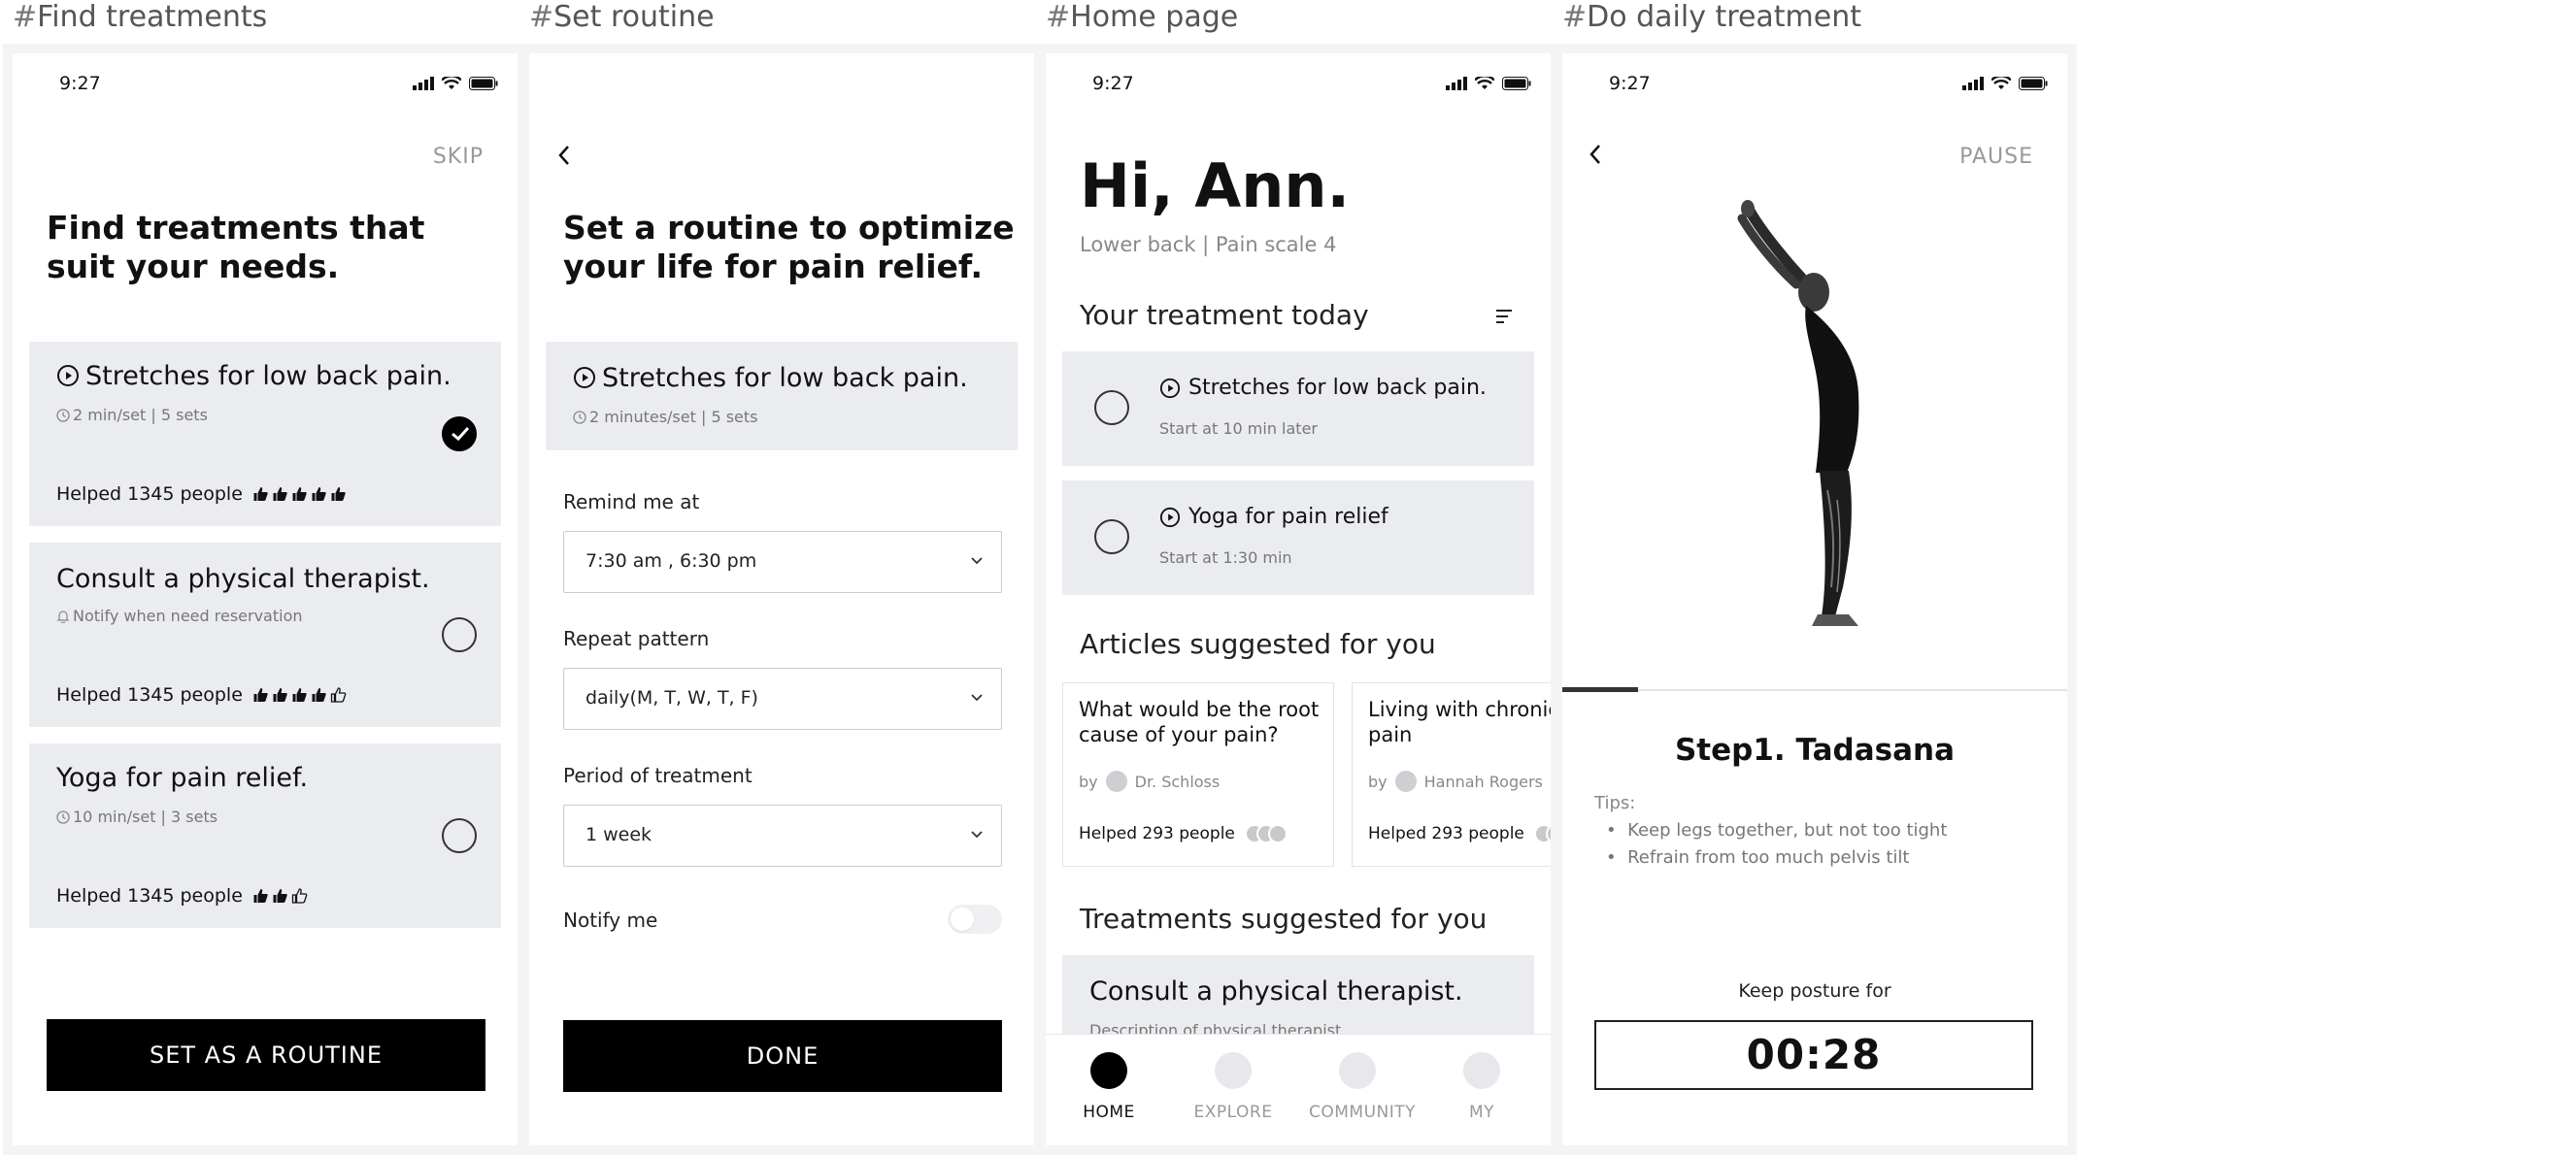 Image resolution: width=2576 pixels, height=1156 pixels. I want to click on pause-button: PAUSE, so click(1996, 157).